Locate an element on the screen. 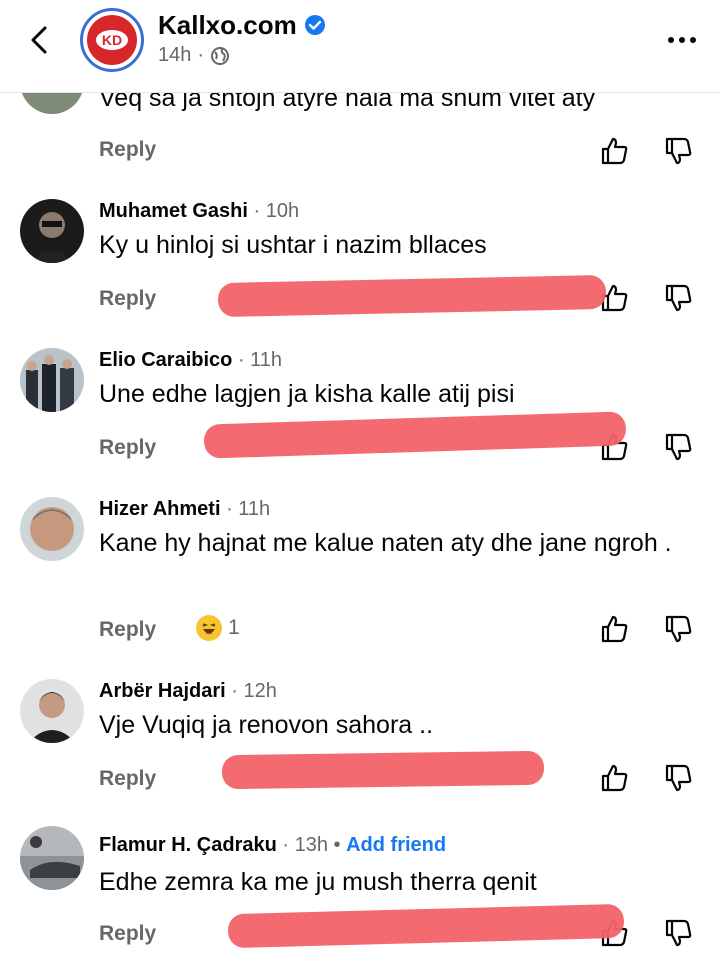 The width and height of the screenshot is (720, 967). comment-author: Elio Caraibico is located at coordinates (165, 360).